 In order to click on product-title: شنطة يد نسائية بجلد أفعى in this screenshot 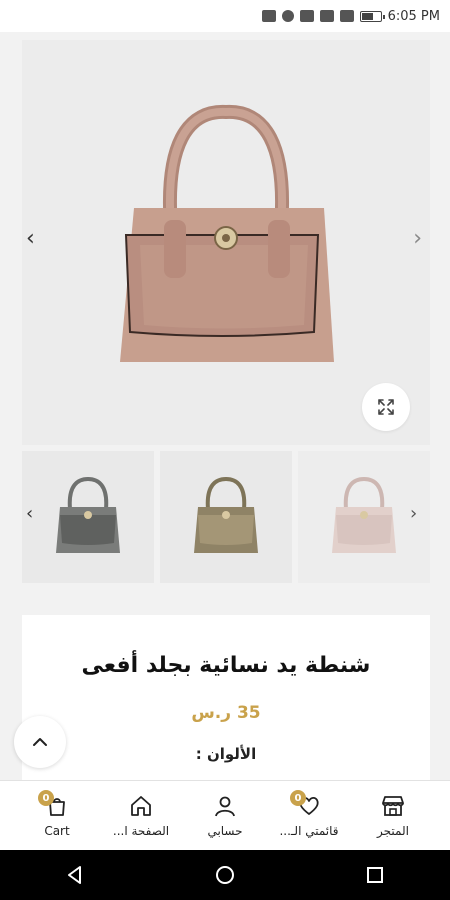, I will do `click(226, 665)`.